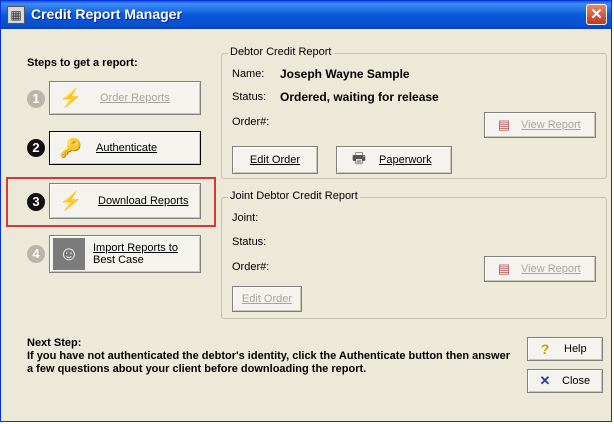  Describe the element at coordinates (306, 15) in the screenshot. I see `title-bar: ▦ Credit Report Manager ✕` at that location.